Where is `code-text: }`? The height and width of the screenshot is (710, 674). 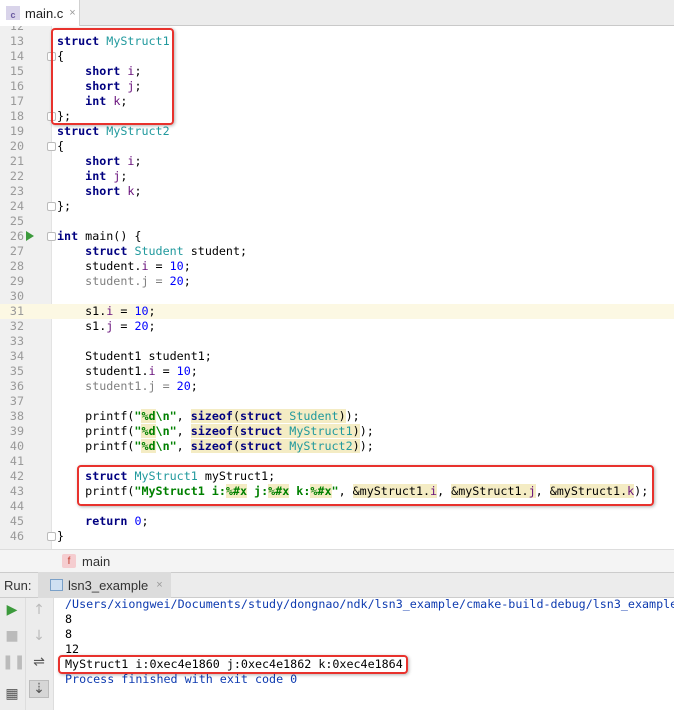
code-text: } is located at coordinates (60, 536).